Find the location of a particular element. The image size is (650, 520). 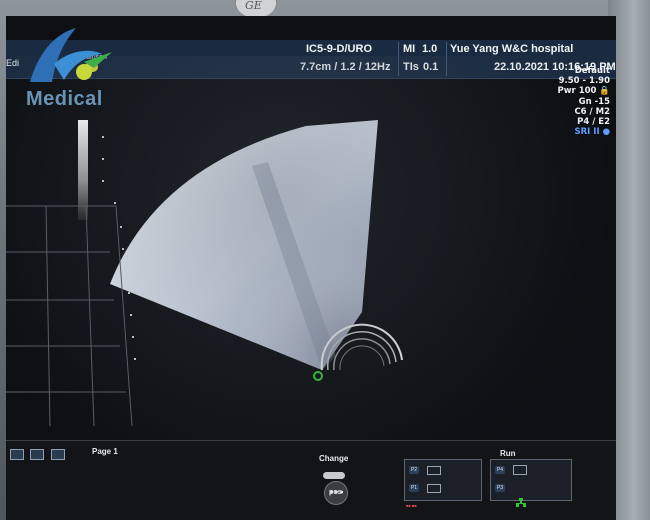

run-key-panel: P4 P3 is located at coordinates (531, 480).